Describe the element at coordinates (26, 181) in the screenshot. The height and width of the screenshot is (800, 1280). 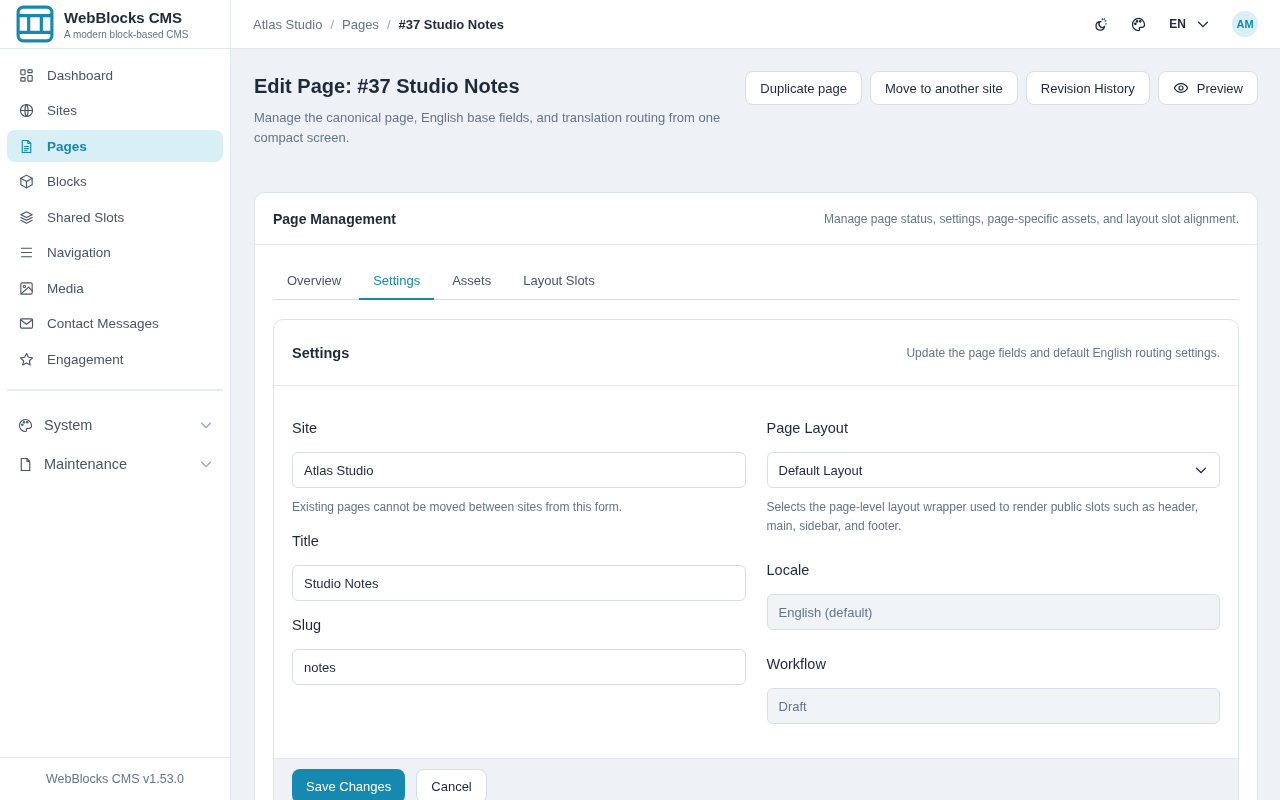
I see `cube-icon` at that location.